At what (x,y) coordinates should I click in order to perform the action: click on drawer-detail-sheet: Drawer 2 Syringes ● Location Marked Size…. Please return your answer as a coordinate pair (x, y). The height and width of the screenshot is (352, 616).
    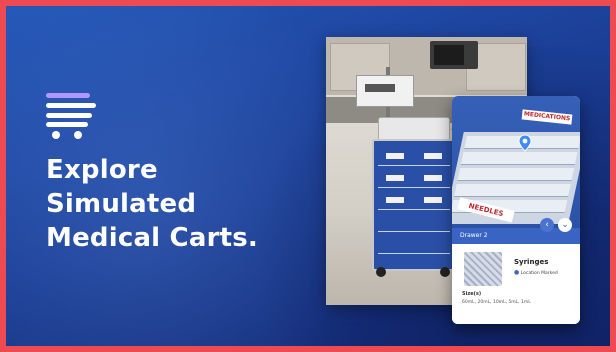
    Looking at the image, I should click on (516, 276).